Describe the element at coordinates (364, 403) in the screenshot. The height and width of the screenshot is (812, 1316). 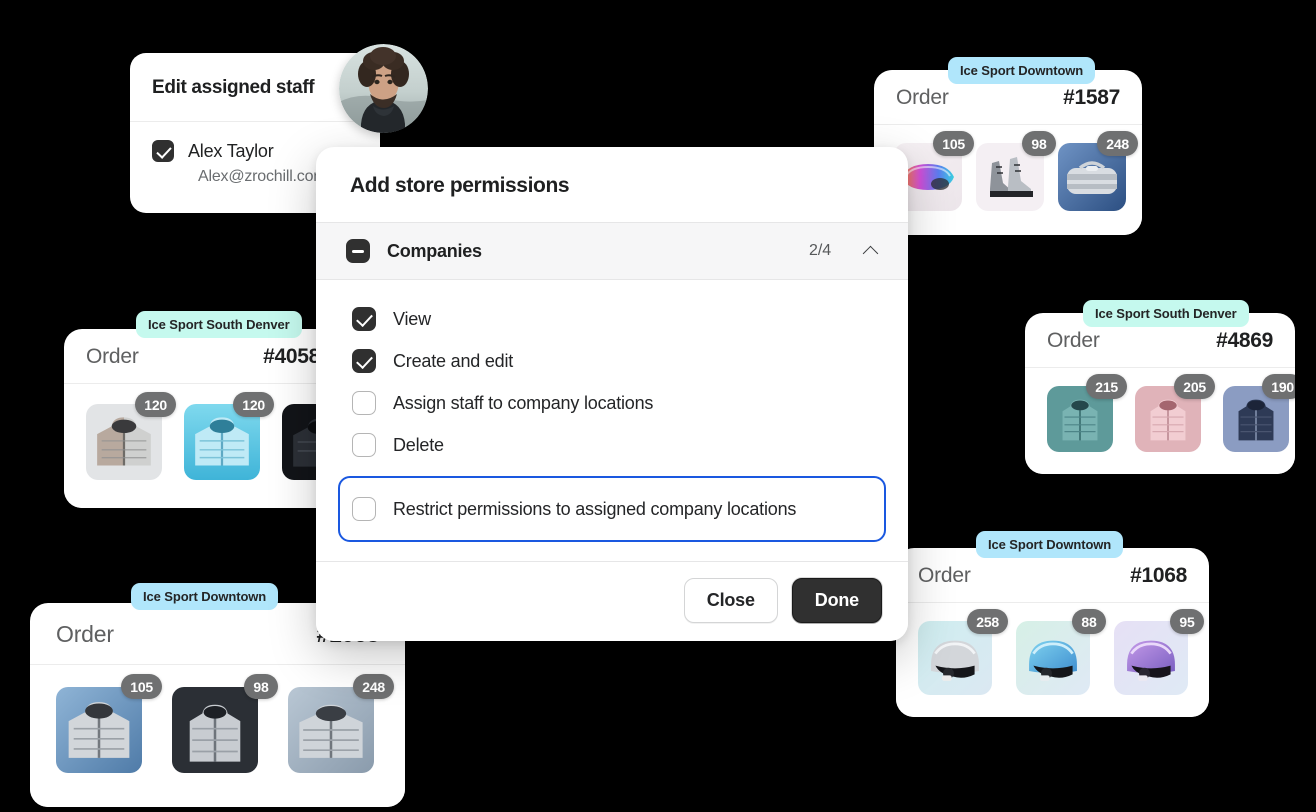
I see `permission-checkbox-assign-staff` at that location.